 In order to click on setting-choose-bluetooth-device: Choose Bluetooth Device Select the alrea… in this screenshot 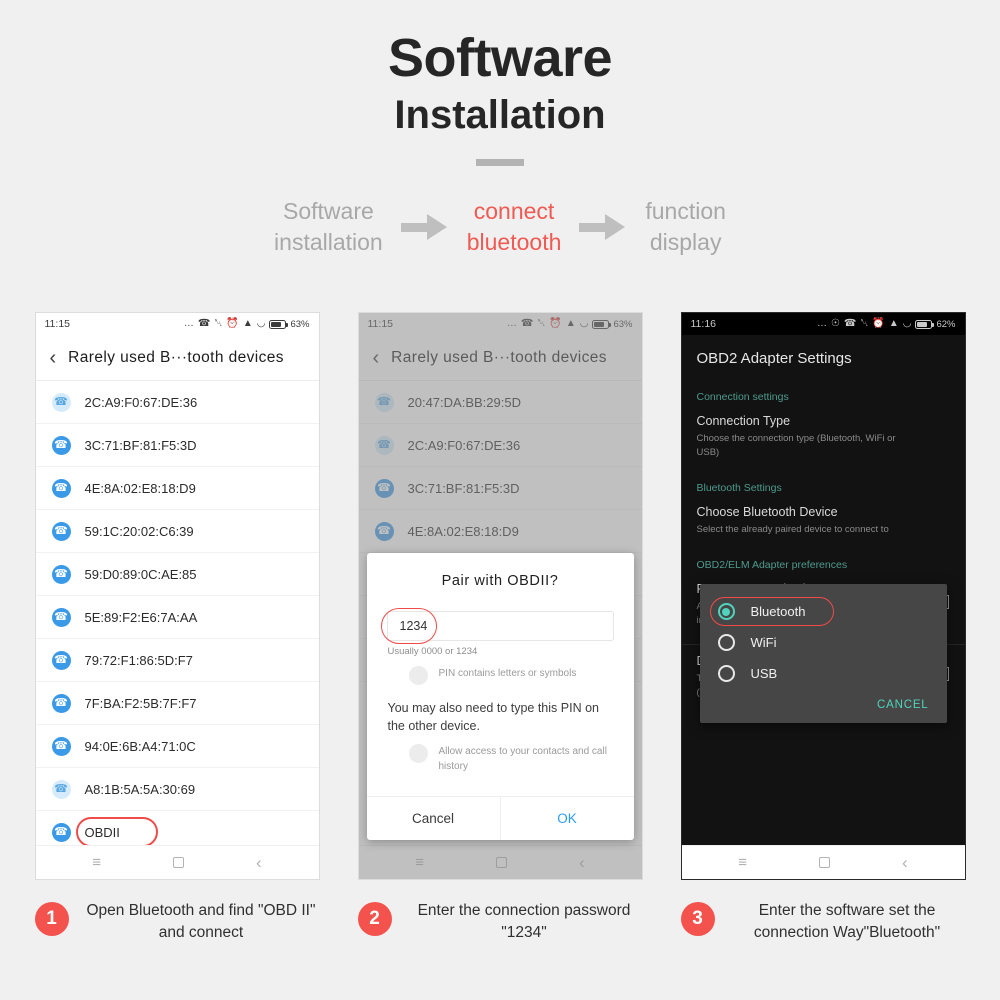, I will do `click(823, 524)`.